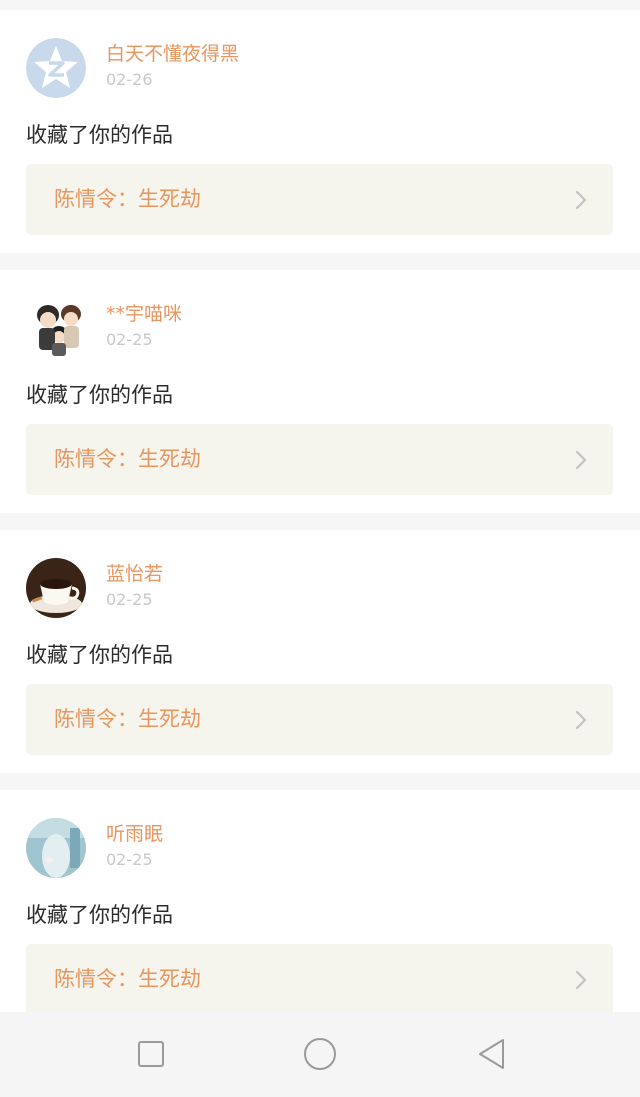  I want to click on recent-apps-icon, so click(151, 1054).